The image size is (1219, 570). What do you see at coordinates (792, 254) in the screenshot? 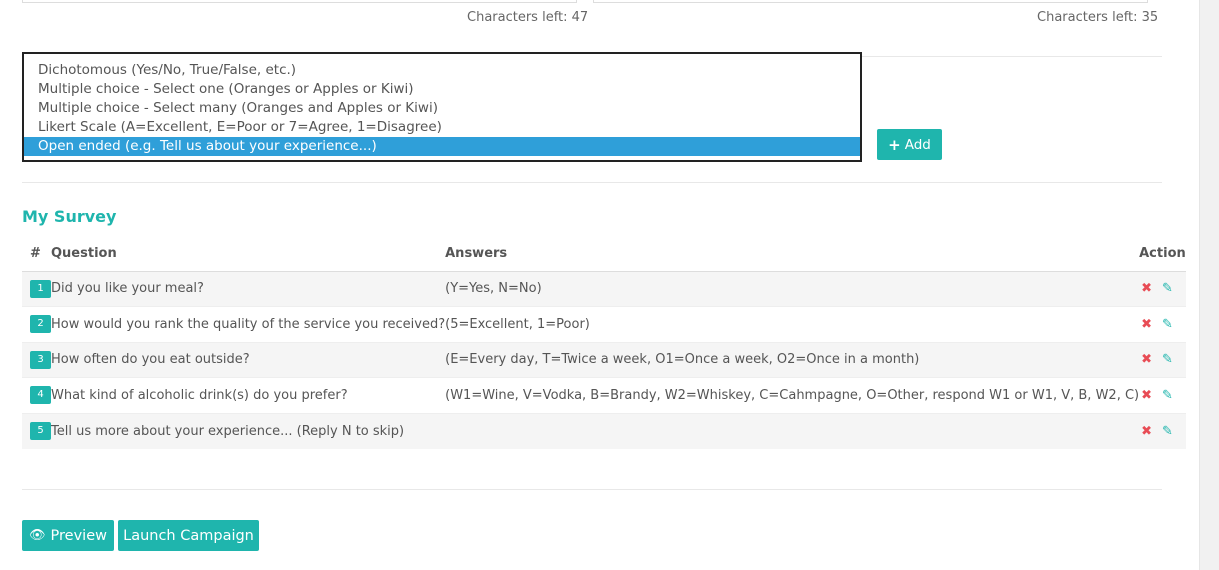
I see `column-header-answers: Answers` at bounding box center [792, 254].